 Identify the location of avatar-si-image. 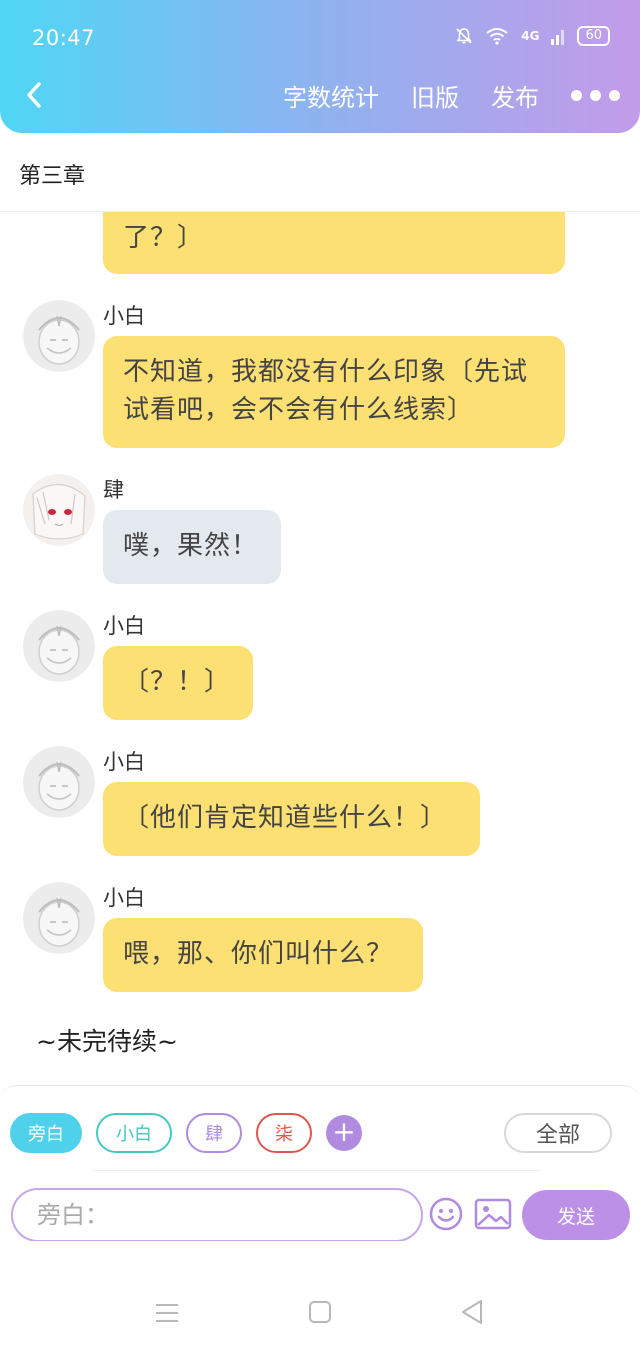
(59, 510).